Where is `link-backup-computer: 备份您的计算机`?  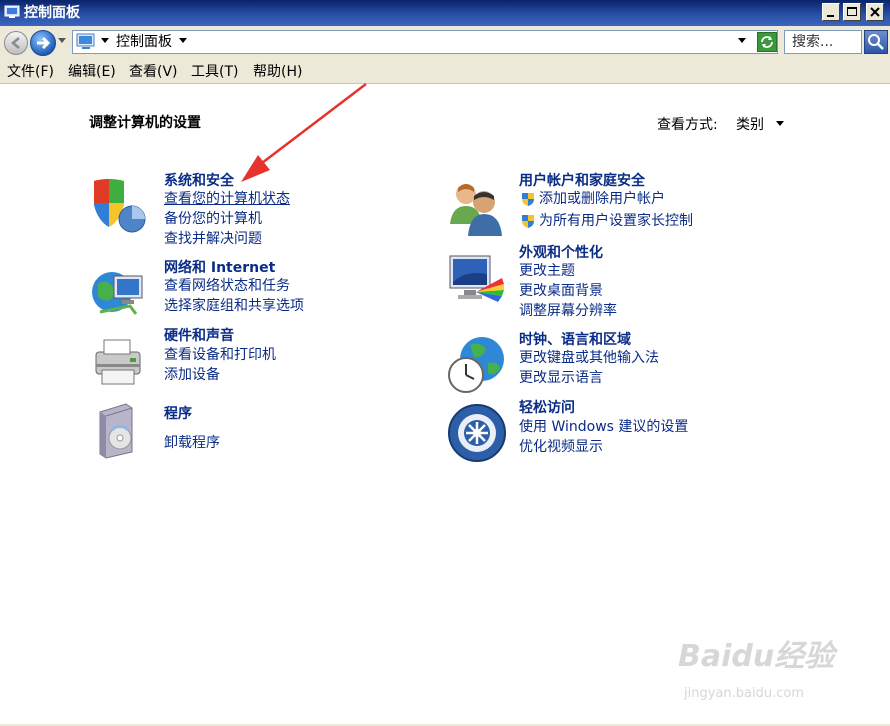
link-backup-computer: 备份您的计算机 is located at coordinates (213, 219).